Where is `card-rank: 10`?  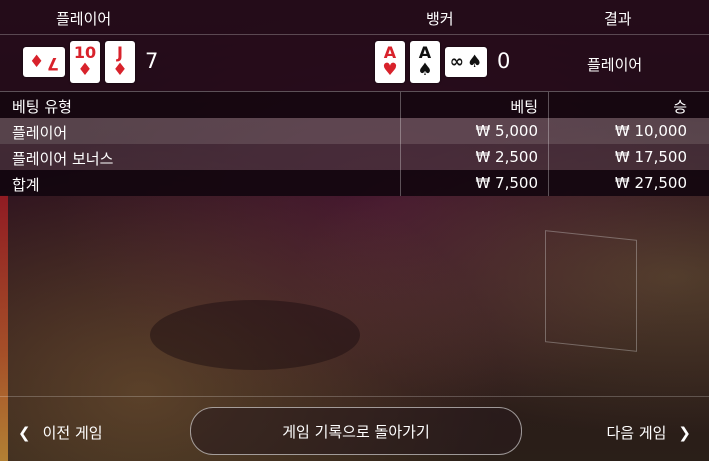 card-rank: 10 is located at coordinates (85, 52).